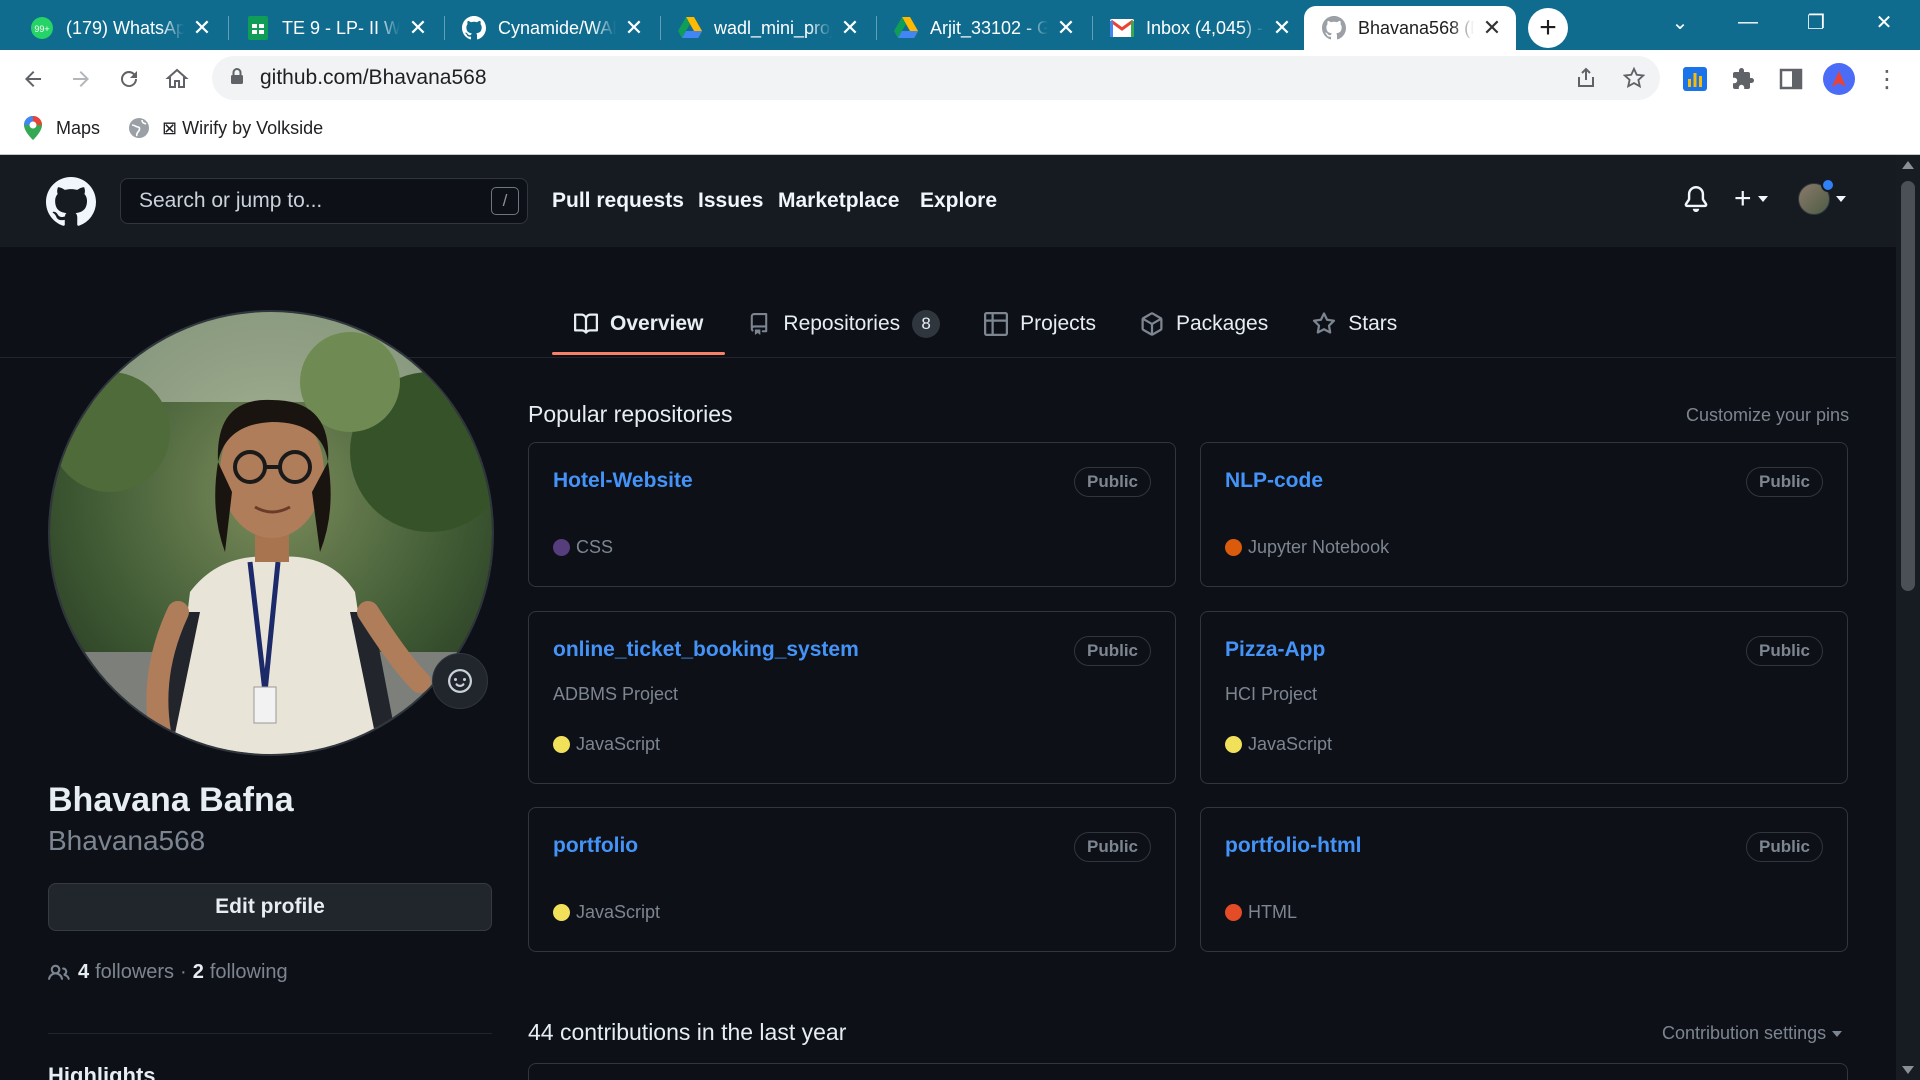 The image size is (1920, 1080). What do you see at coordinates (843, 324) in the screenshot?
I see `tab-repositories: Repositories 8` at bounding box center [843, 324].